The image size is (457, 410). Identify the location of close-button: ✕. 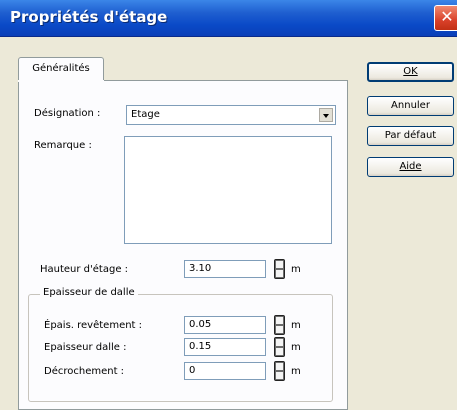
(445, 18).